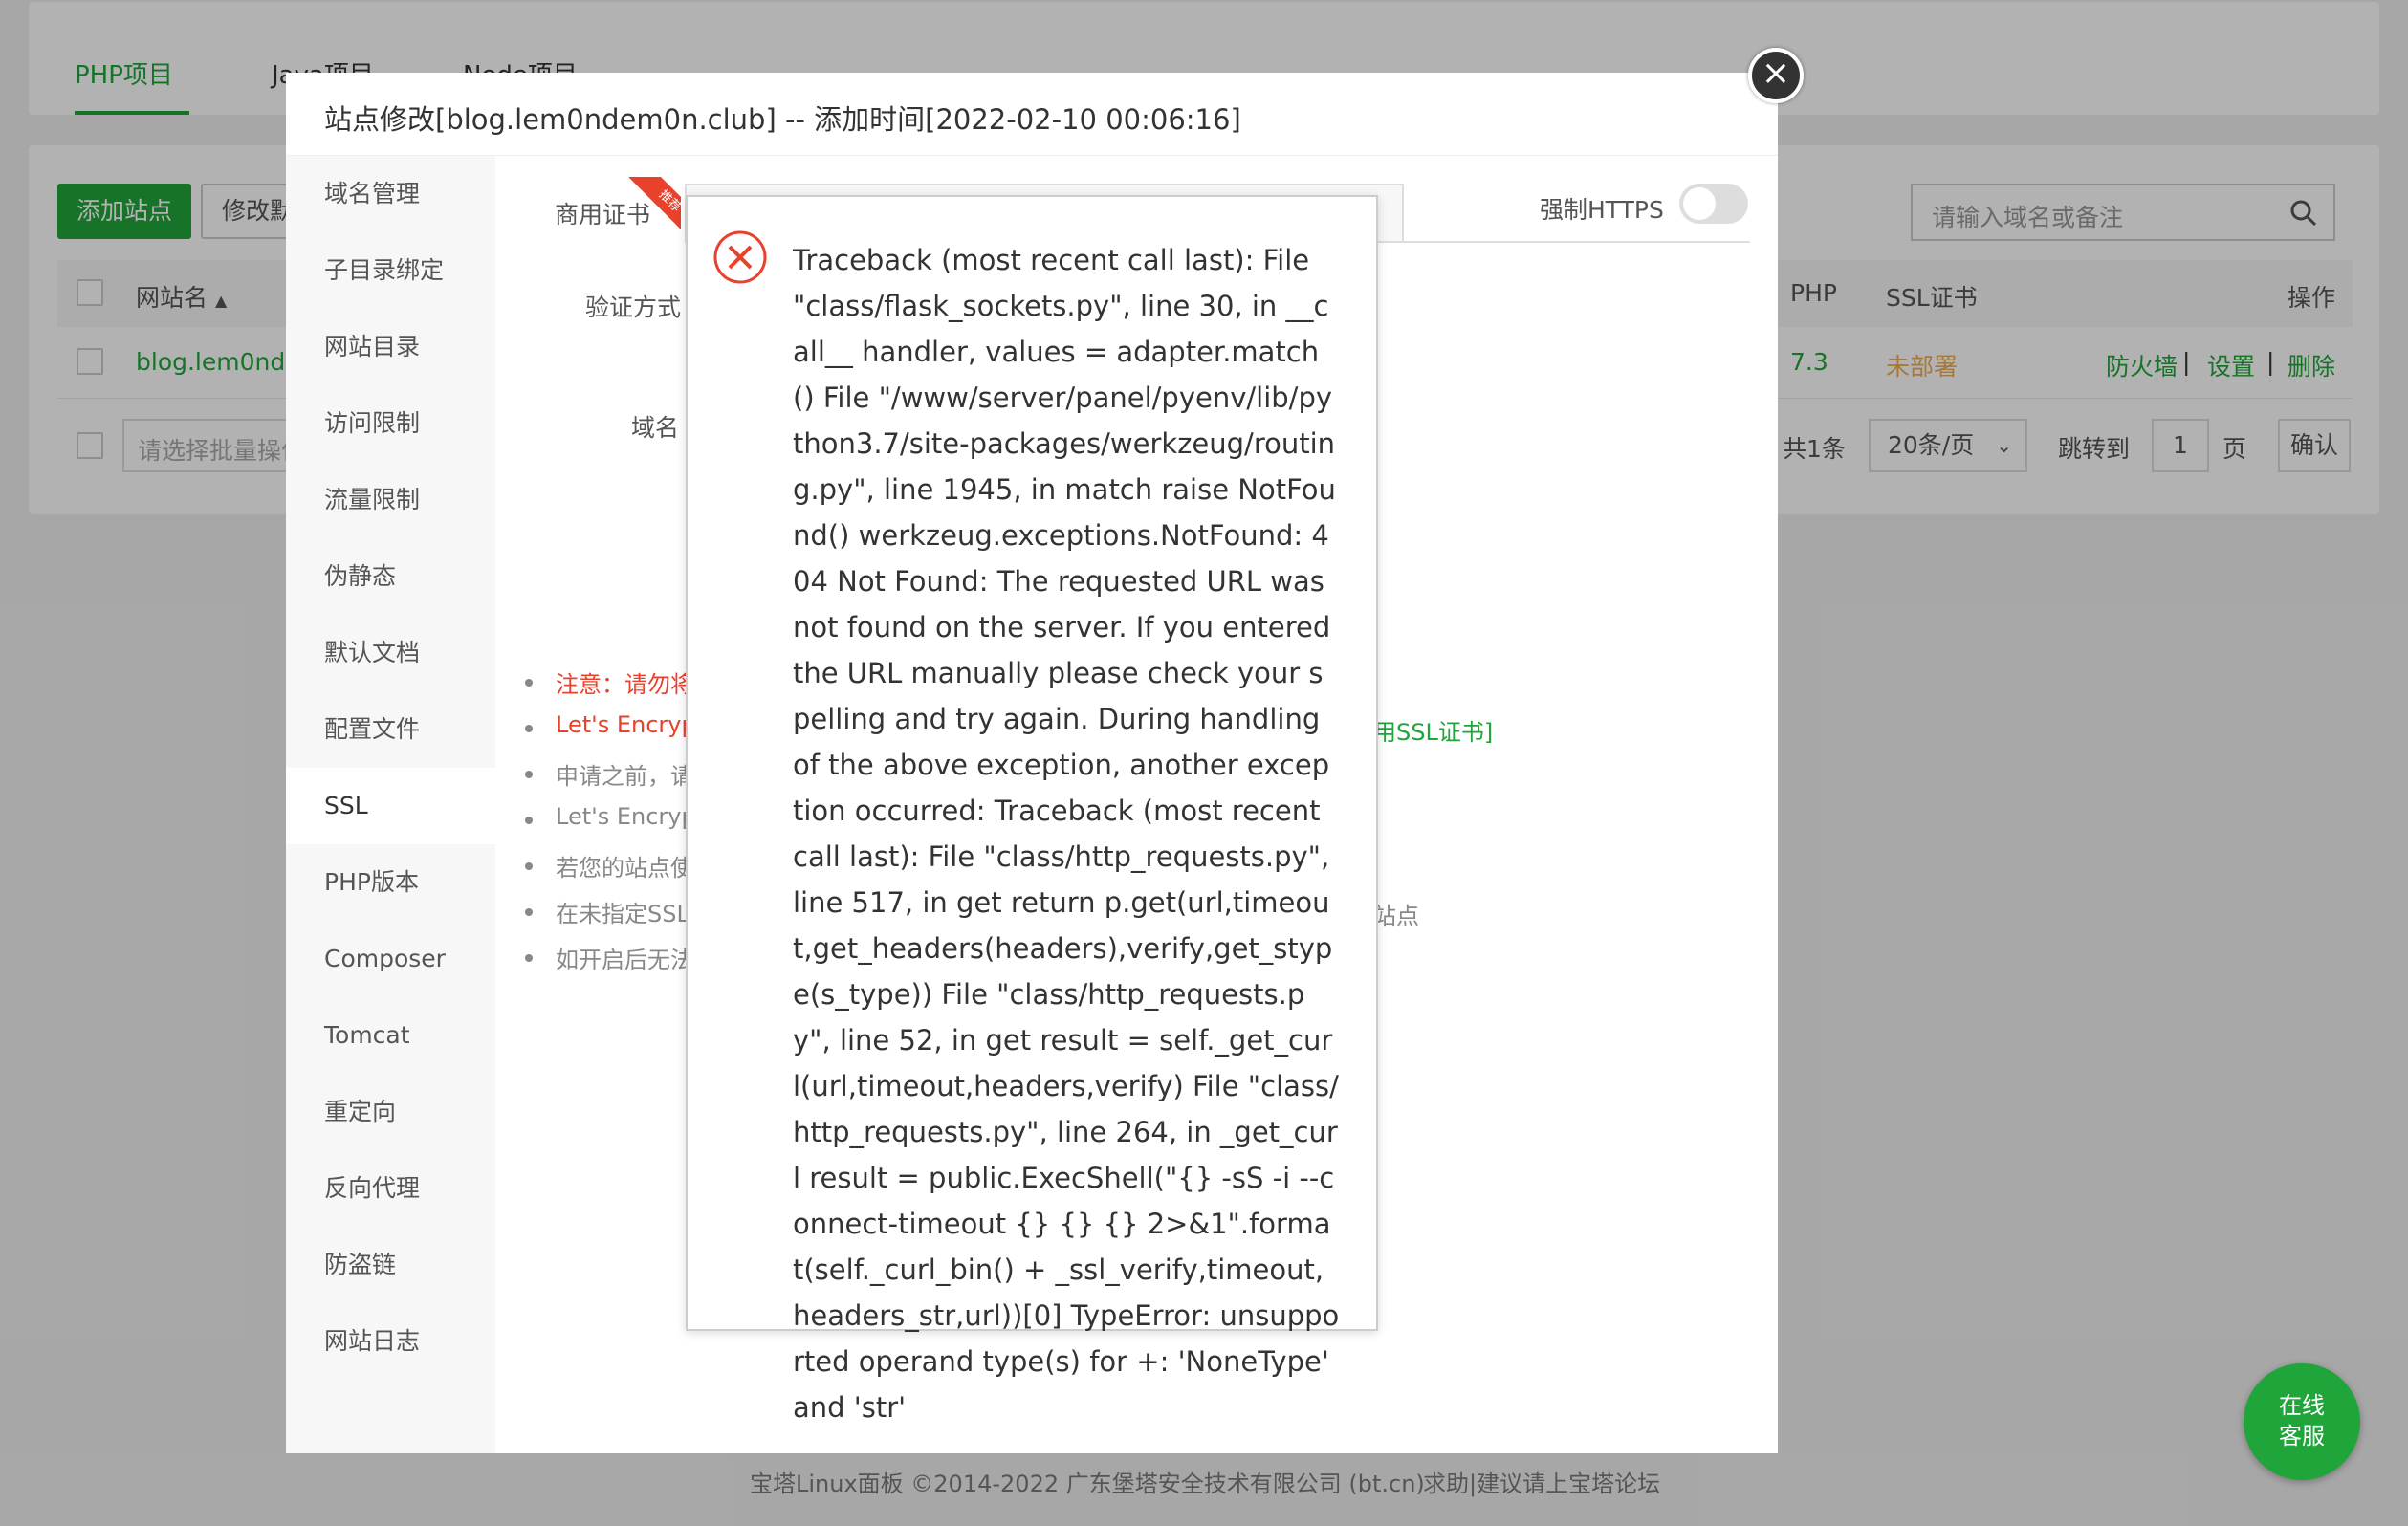 This screenshot has height=1526, width=2408. What do you see at coordinates (1577, 242) in the screenshot?
I see `tab-divider` at bounding box center [1577, 242].